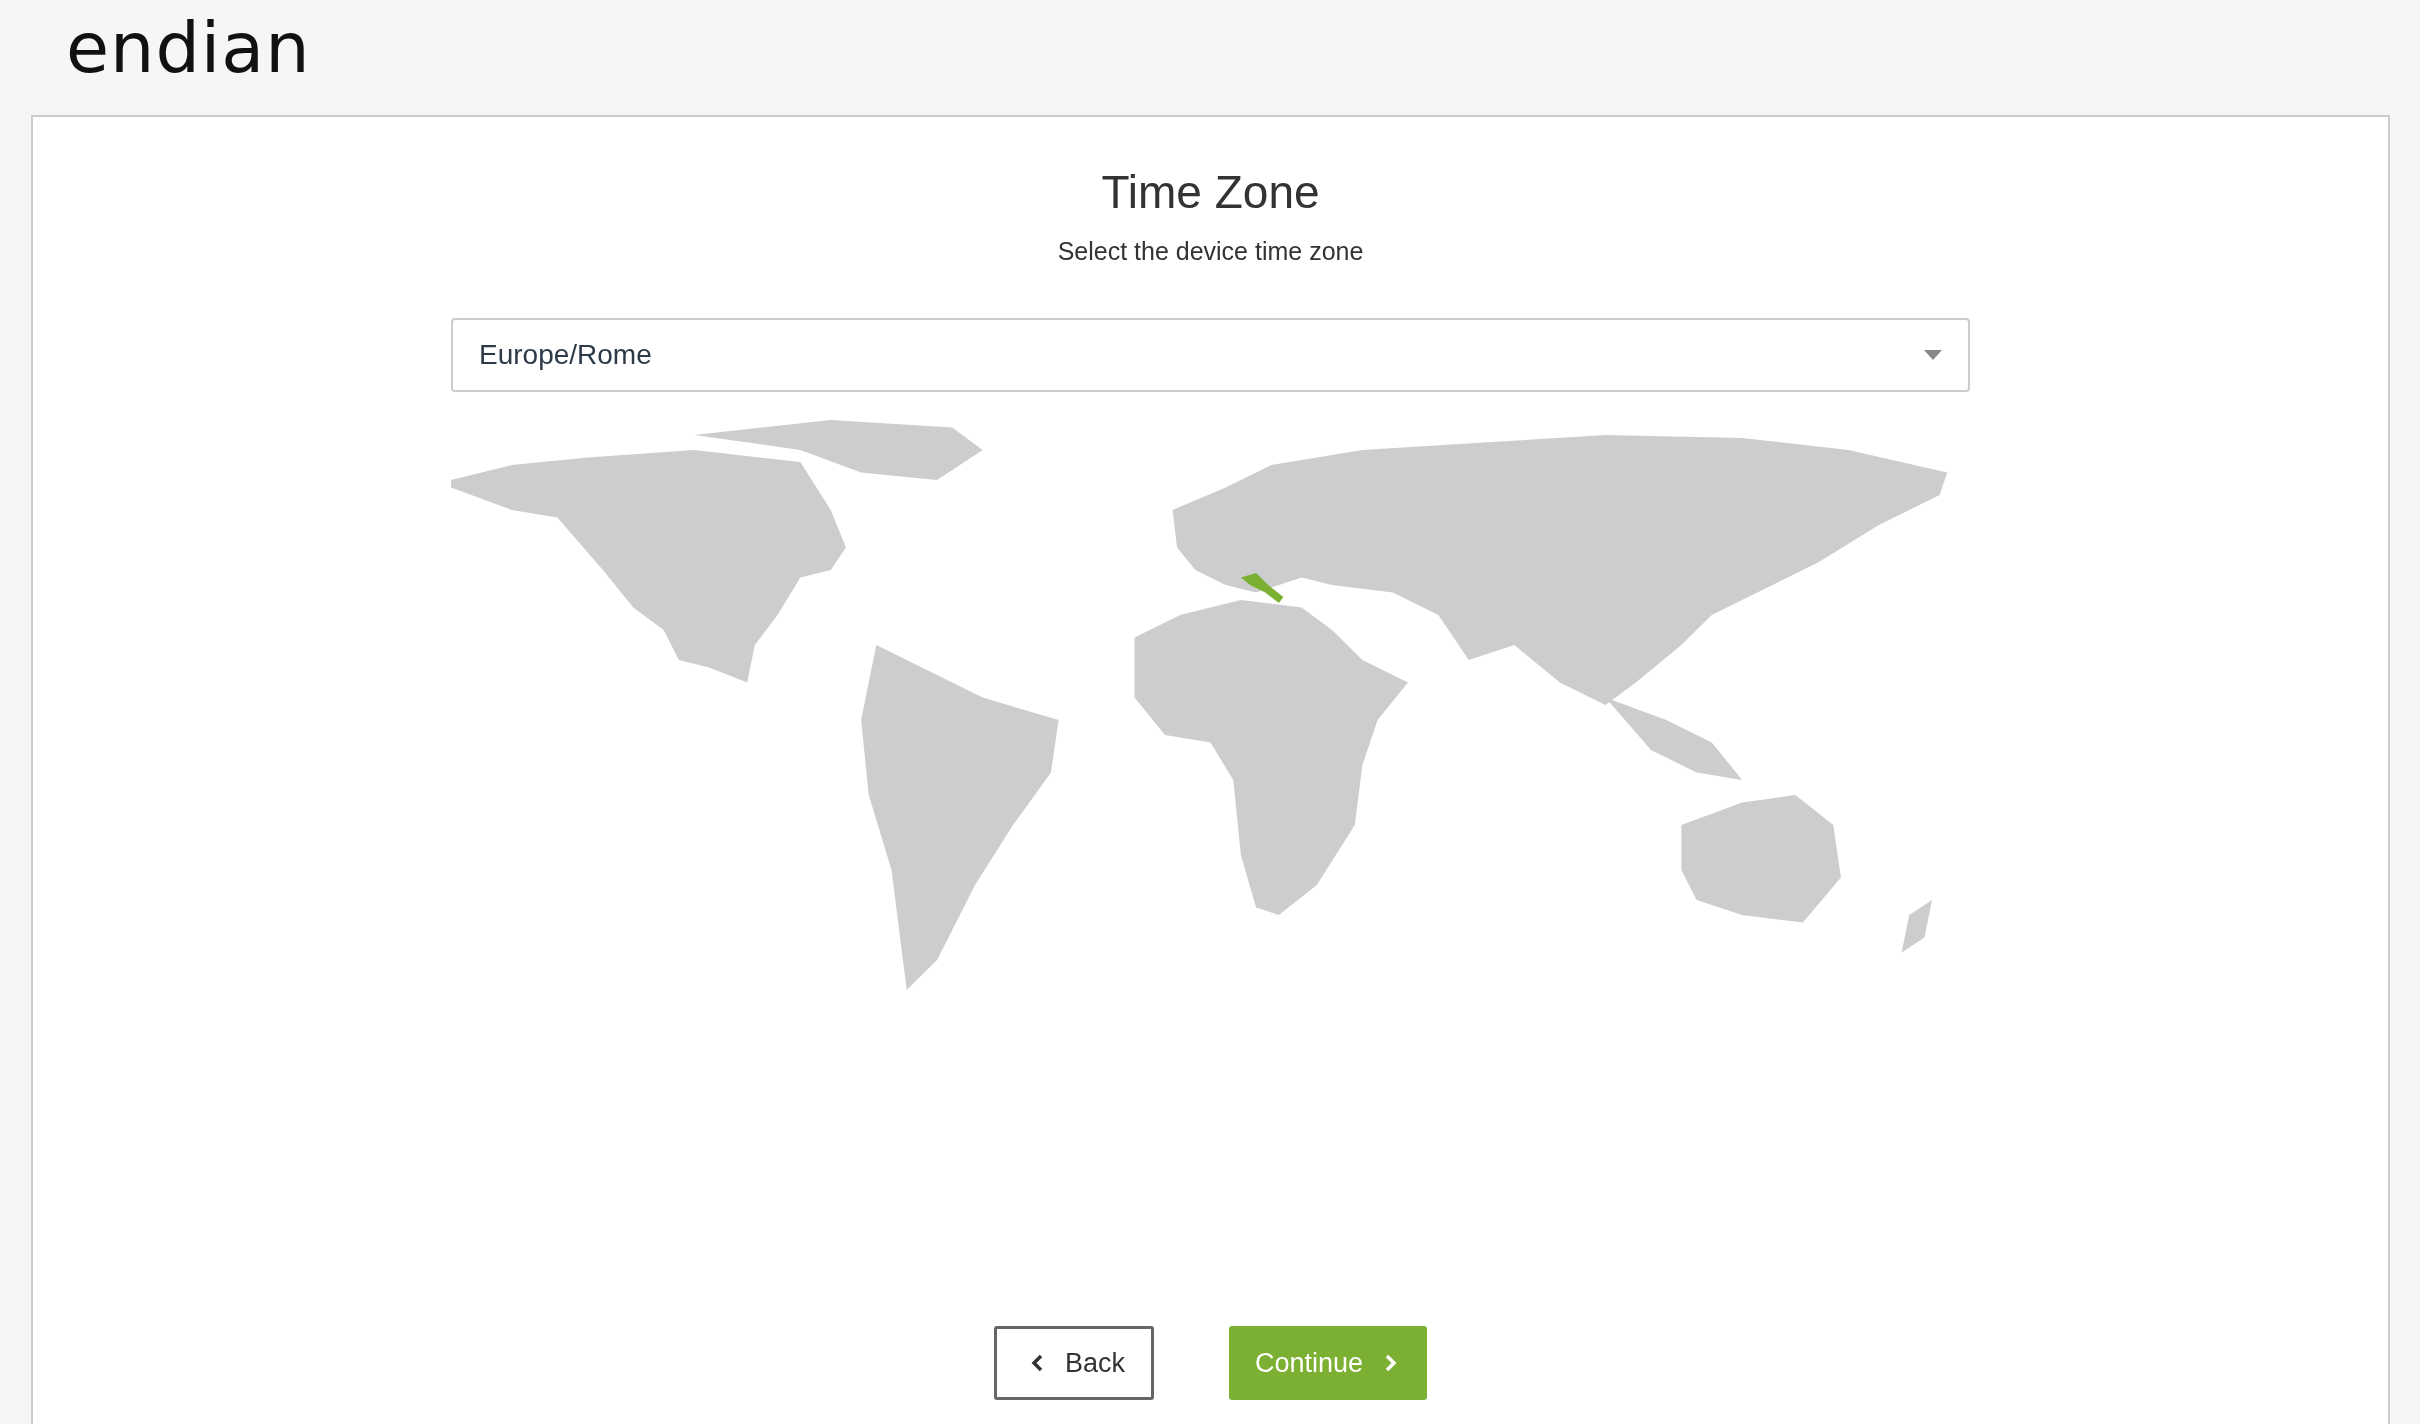  I want to click on back-button: Back, so click(1073, 1363).